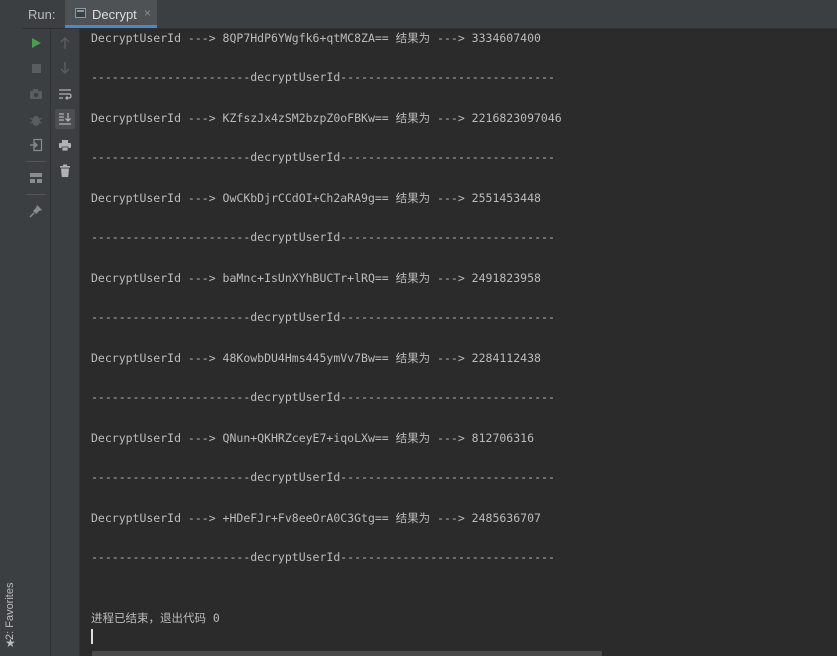  I want to click on stop-button, so click(36, 68).